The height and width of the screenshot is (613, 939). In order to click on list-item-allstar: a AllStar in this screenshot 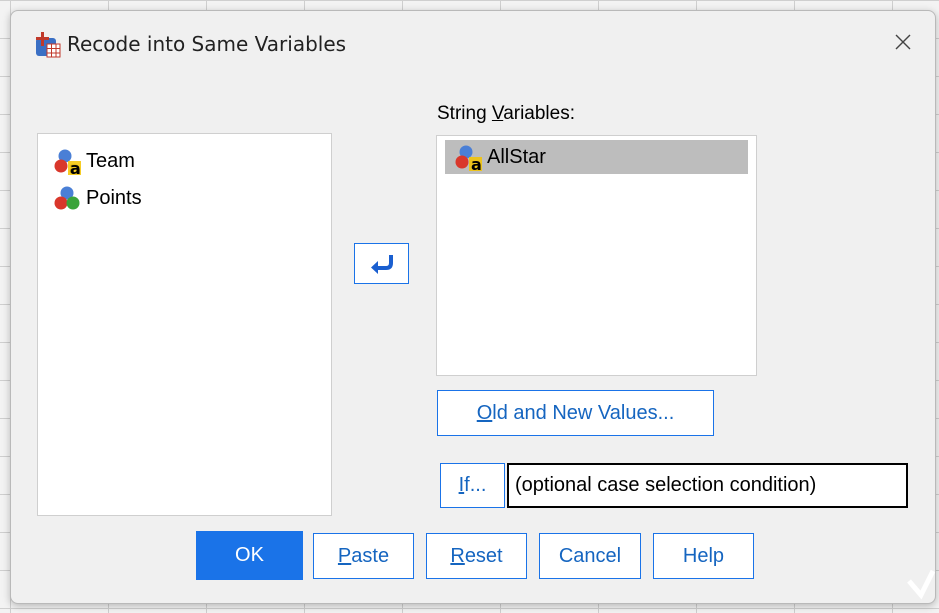, I will do `click(596, 157)`.